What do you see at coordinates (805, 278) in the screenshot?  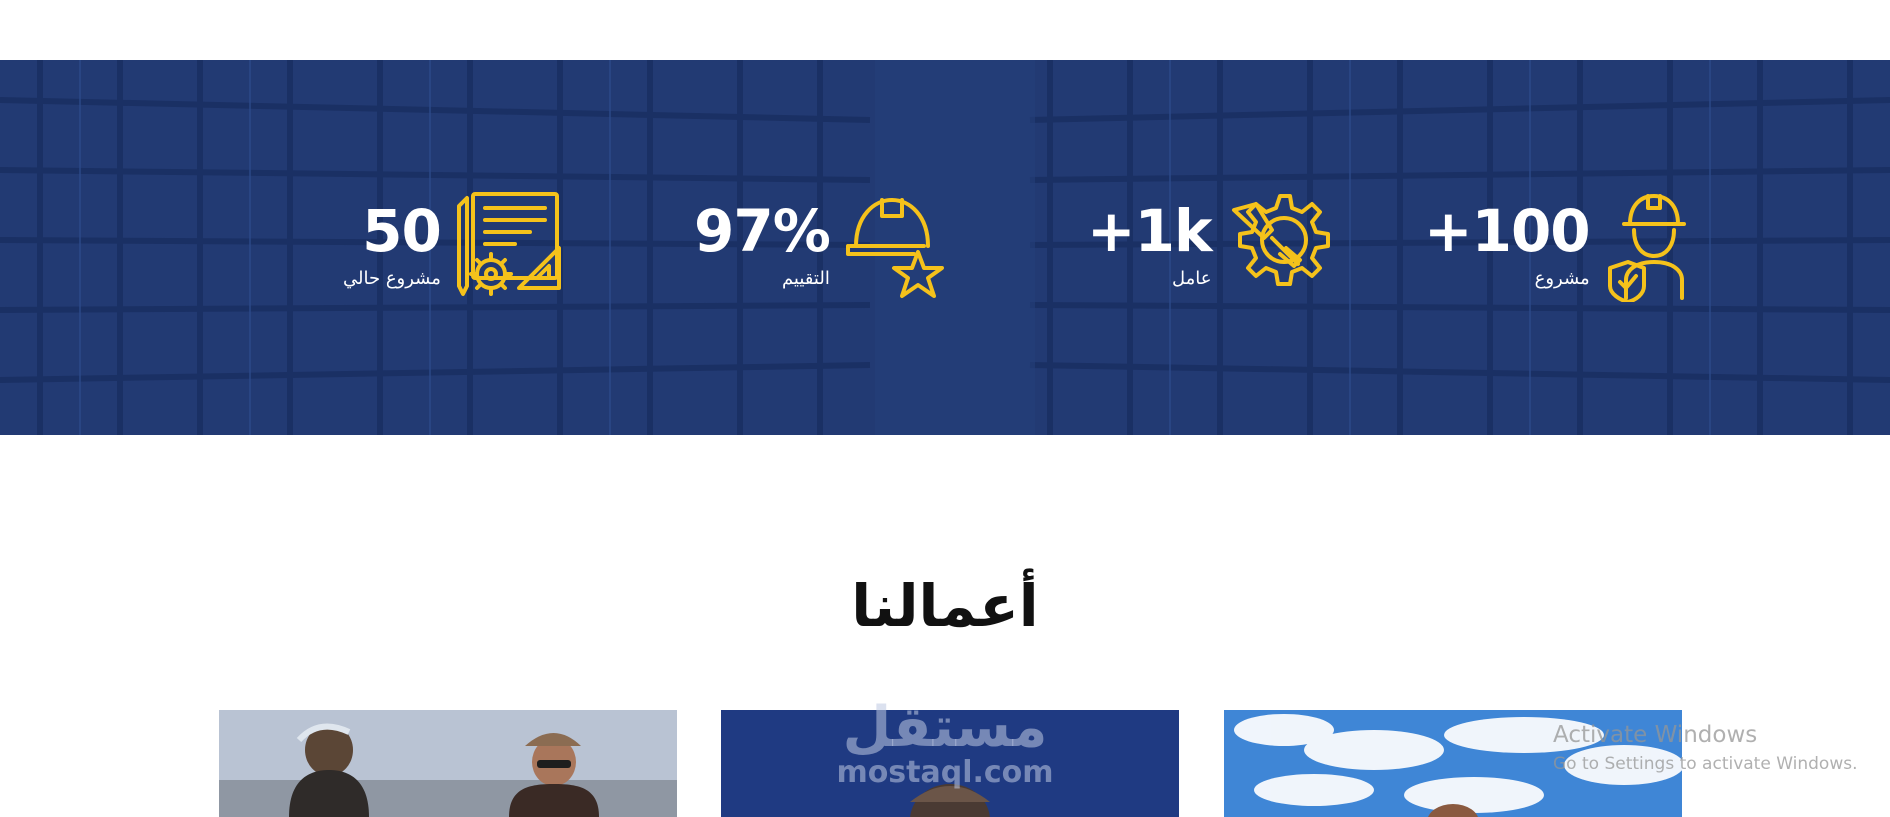 I see `stat-label: التقييم` at bounding box center [805, 278].